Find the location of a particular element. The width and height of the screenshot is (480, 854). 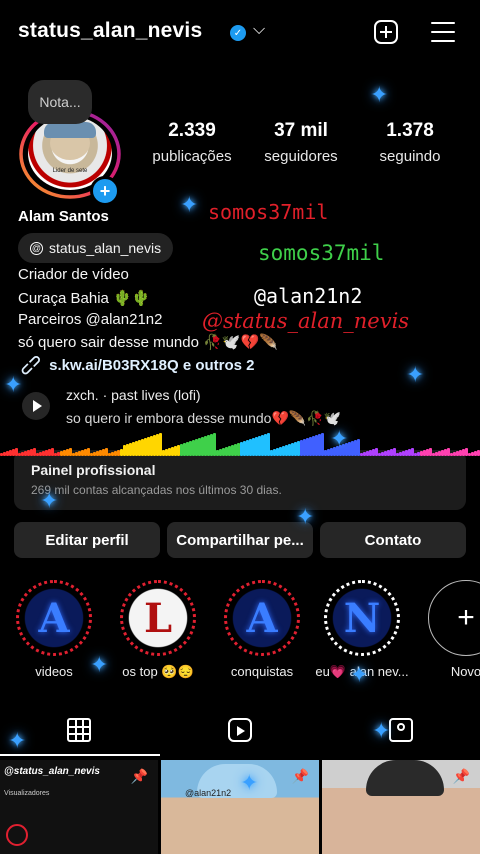

menu-icon is located at coordinates (443, 32).